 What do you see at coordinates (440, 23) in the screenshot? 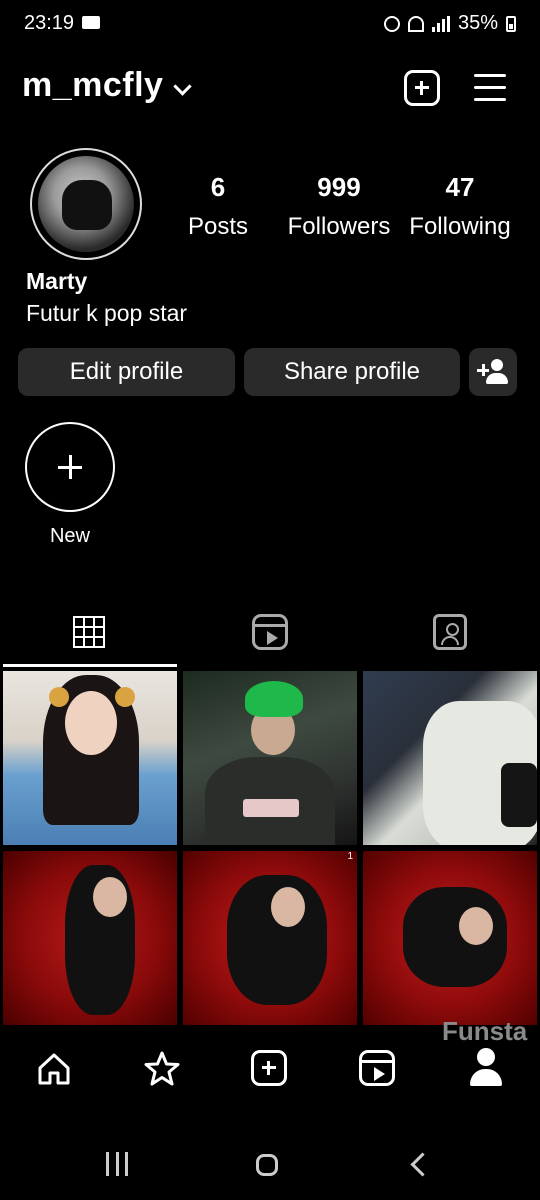
I see `signal-icon` at bounding box center [440, 23].